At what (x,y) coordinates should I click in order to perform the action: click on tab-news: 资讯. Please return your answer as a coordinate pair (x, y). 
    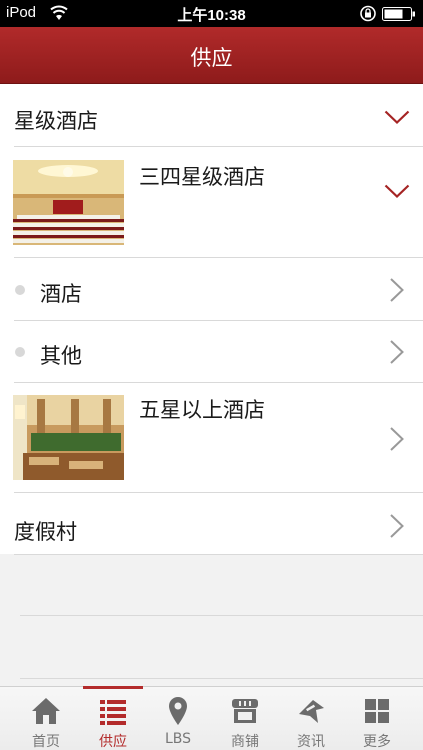
    Looking at the image, I should click on (311, 718).